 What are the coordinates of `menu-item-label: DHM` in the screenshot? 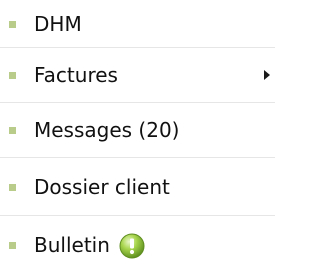 It's located at (58, 23).